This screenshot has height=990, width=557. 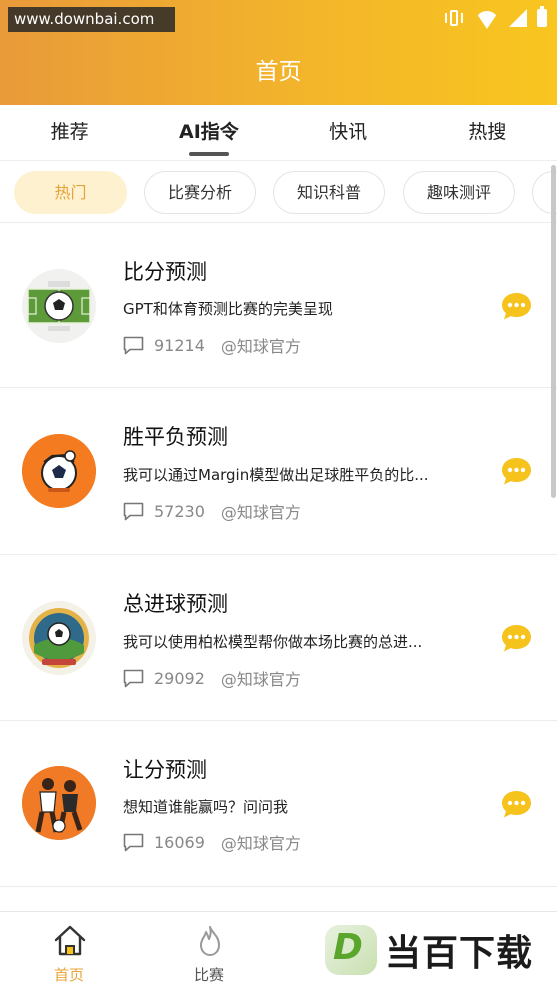 I want to click on usage-count: 57230, so click(x=179, y=511).